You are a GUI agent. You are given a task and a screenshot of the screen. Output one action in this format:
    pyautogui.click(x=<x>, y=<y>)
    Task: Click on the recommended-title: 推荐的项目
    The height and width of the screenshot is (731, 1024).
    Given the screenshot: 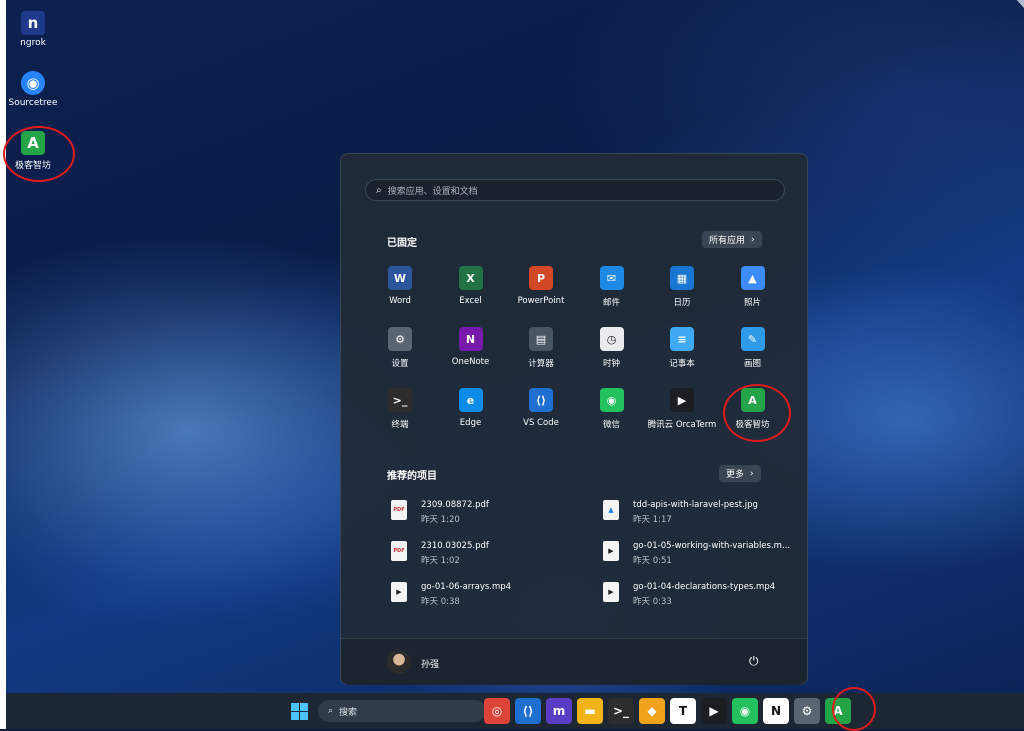 What is the action you would take?
    pyautogui.click(x=412, y=476)
    